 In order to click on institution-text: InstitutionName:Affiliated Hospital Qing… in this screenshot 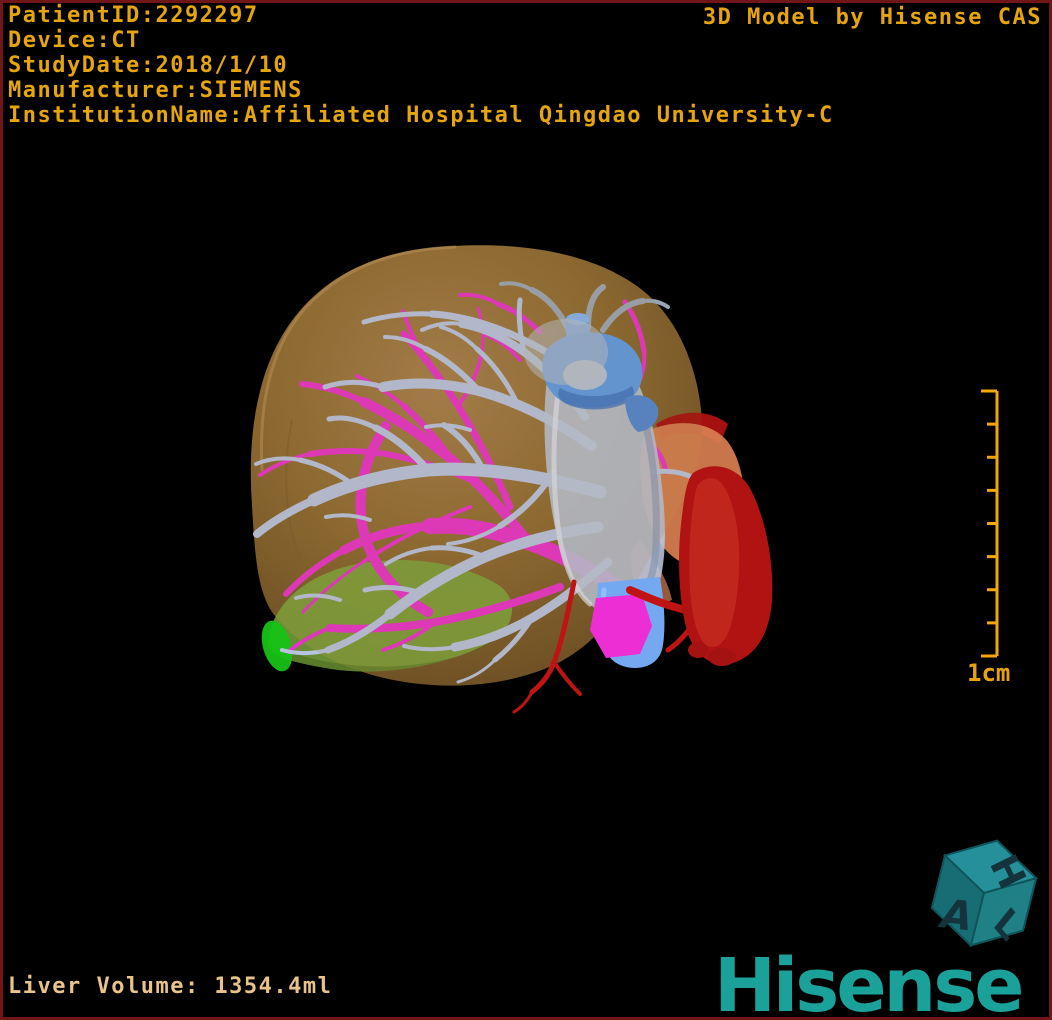, I will do `click(421, 115)`.